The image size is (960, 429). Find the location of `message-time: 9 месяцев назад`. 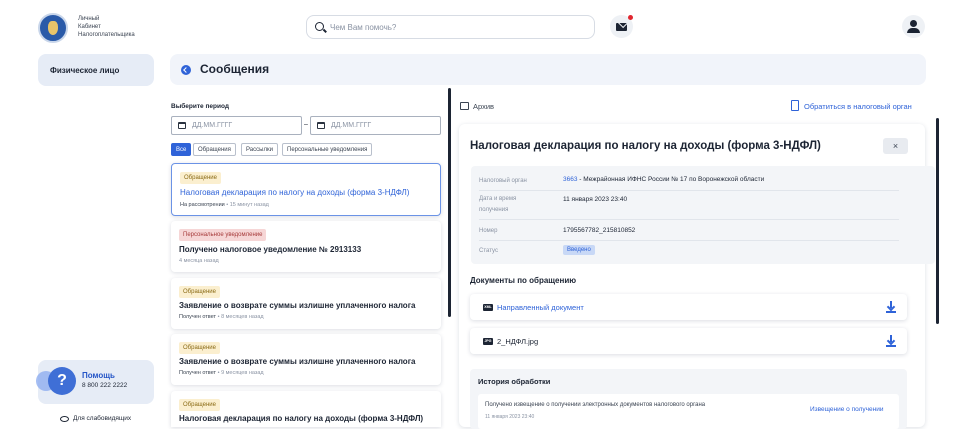

message-time: 9 месяцев назад is located at coordinates (242, 373).